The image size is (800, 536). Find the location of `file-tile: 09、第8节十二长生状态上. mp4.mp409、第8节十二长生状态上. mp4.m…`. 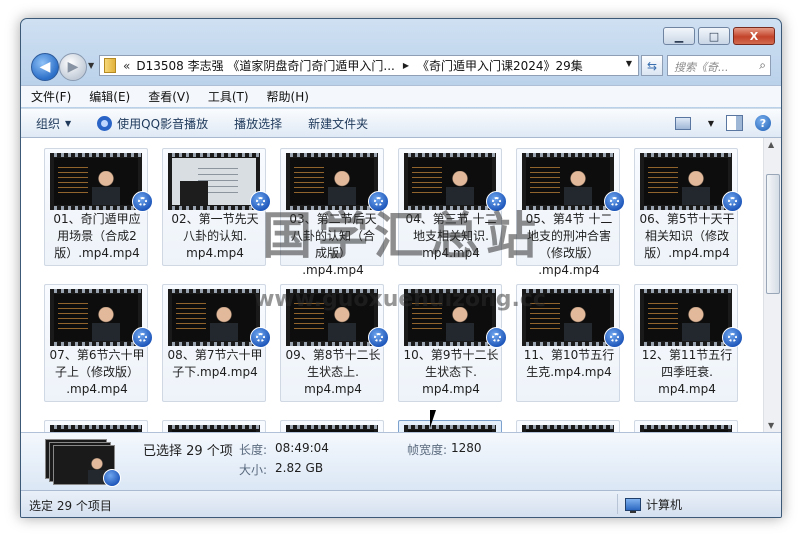

file-tile: 09、第8节十二长生状态上. mp4.mp409、第8节十二长生状态上. mp4.m… is located at coordinates (334, 343).